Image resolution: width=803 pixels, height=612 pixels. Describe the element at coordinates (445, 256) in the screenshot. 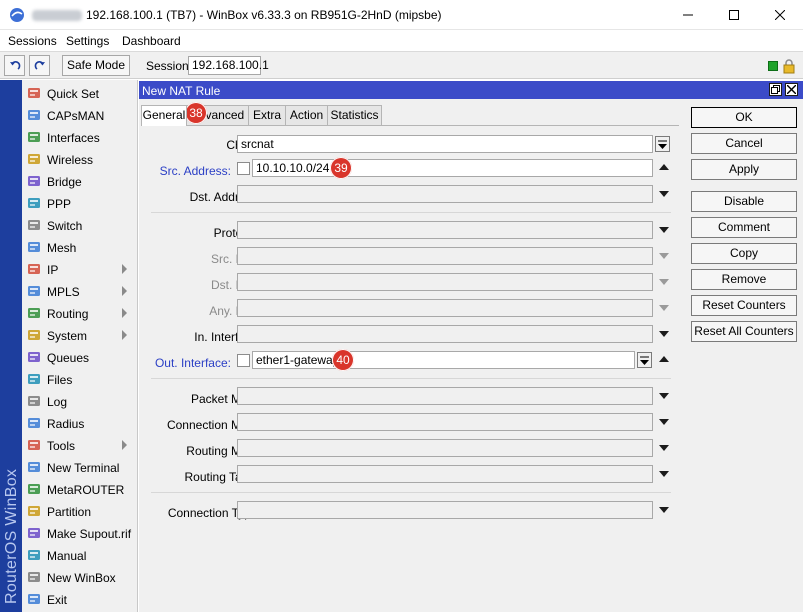

I see `src-port-field` at that location.